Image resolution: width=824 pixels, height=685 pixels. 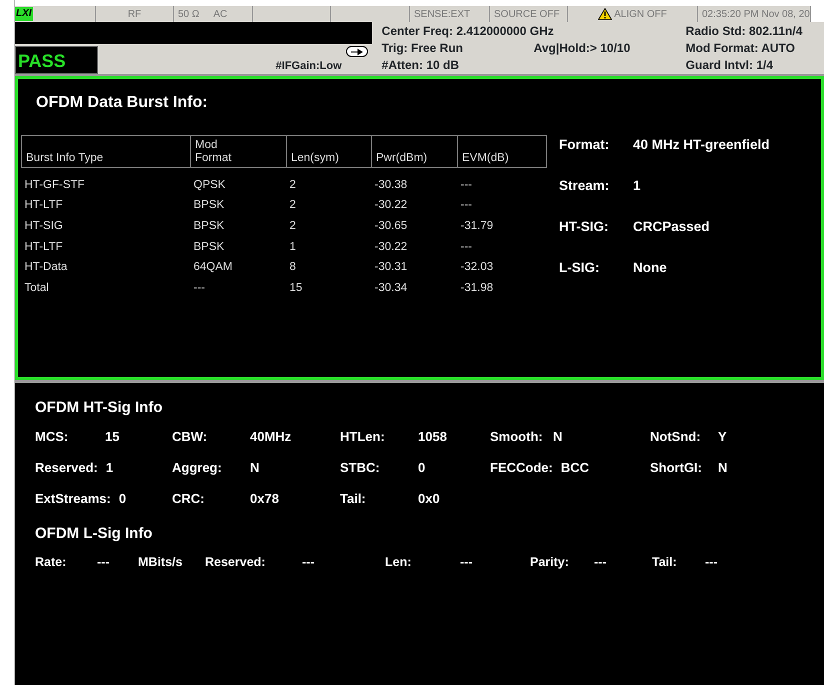 What do you see at coordinates (309, 66) in the screenshot?
I see `if-gain-label: #IFGain:Low` at bounding box center [309, 66].